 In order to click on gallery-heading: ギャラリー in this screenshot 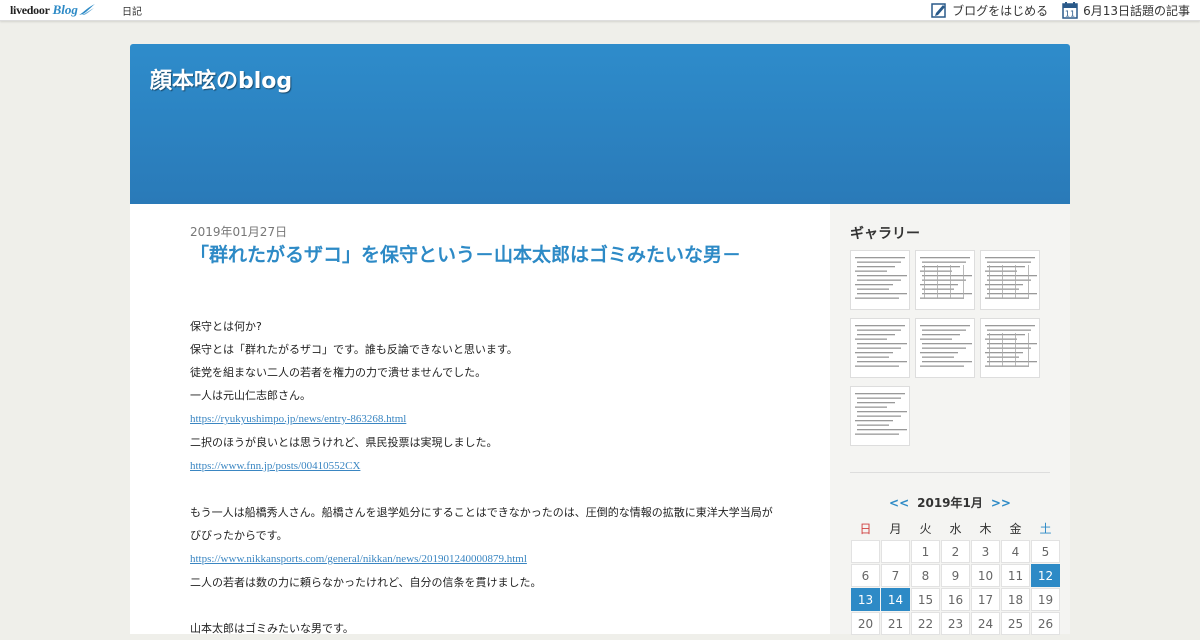, I will do `click(885, 234)`.